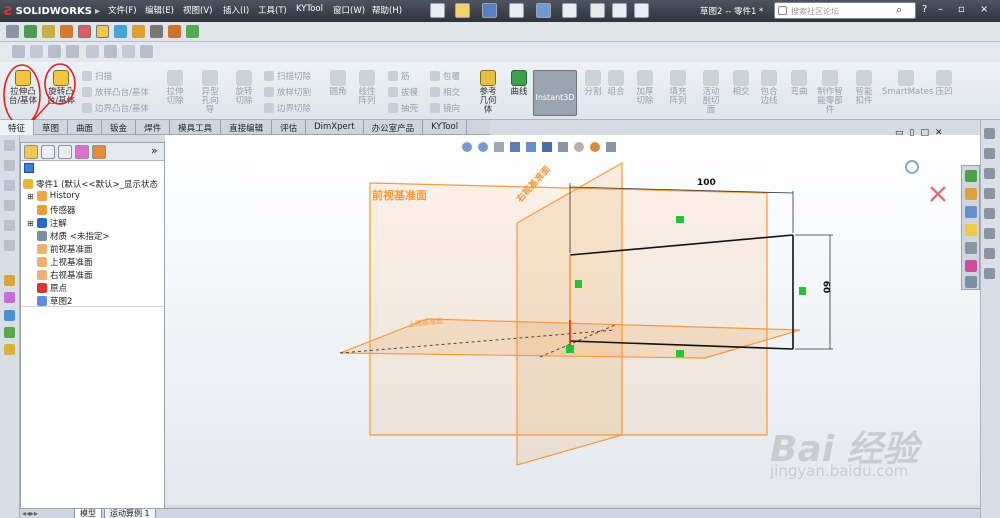  Describe the element at coordinates (65, 249) in the screenshot. I see `tree-item-front-plane: 前视基准面` at that location.